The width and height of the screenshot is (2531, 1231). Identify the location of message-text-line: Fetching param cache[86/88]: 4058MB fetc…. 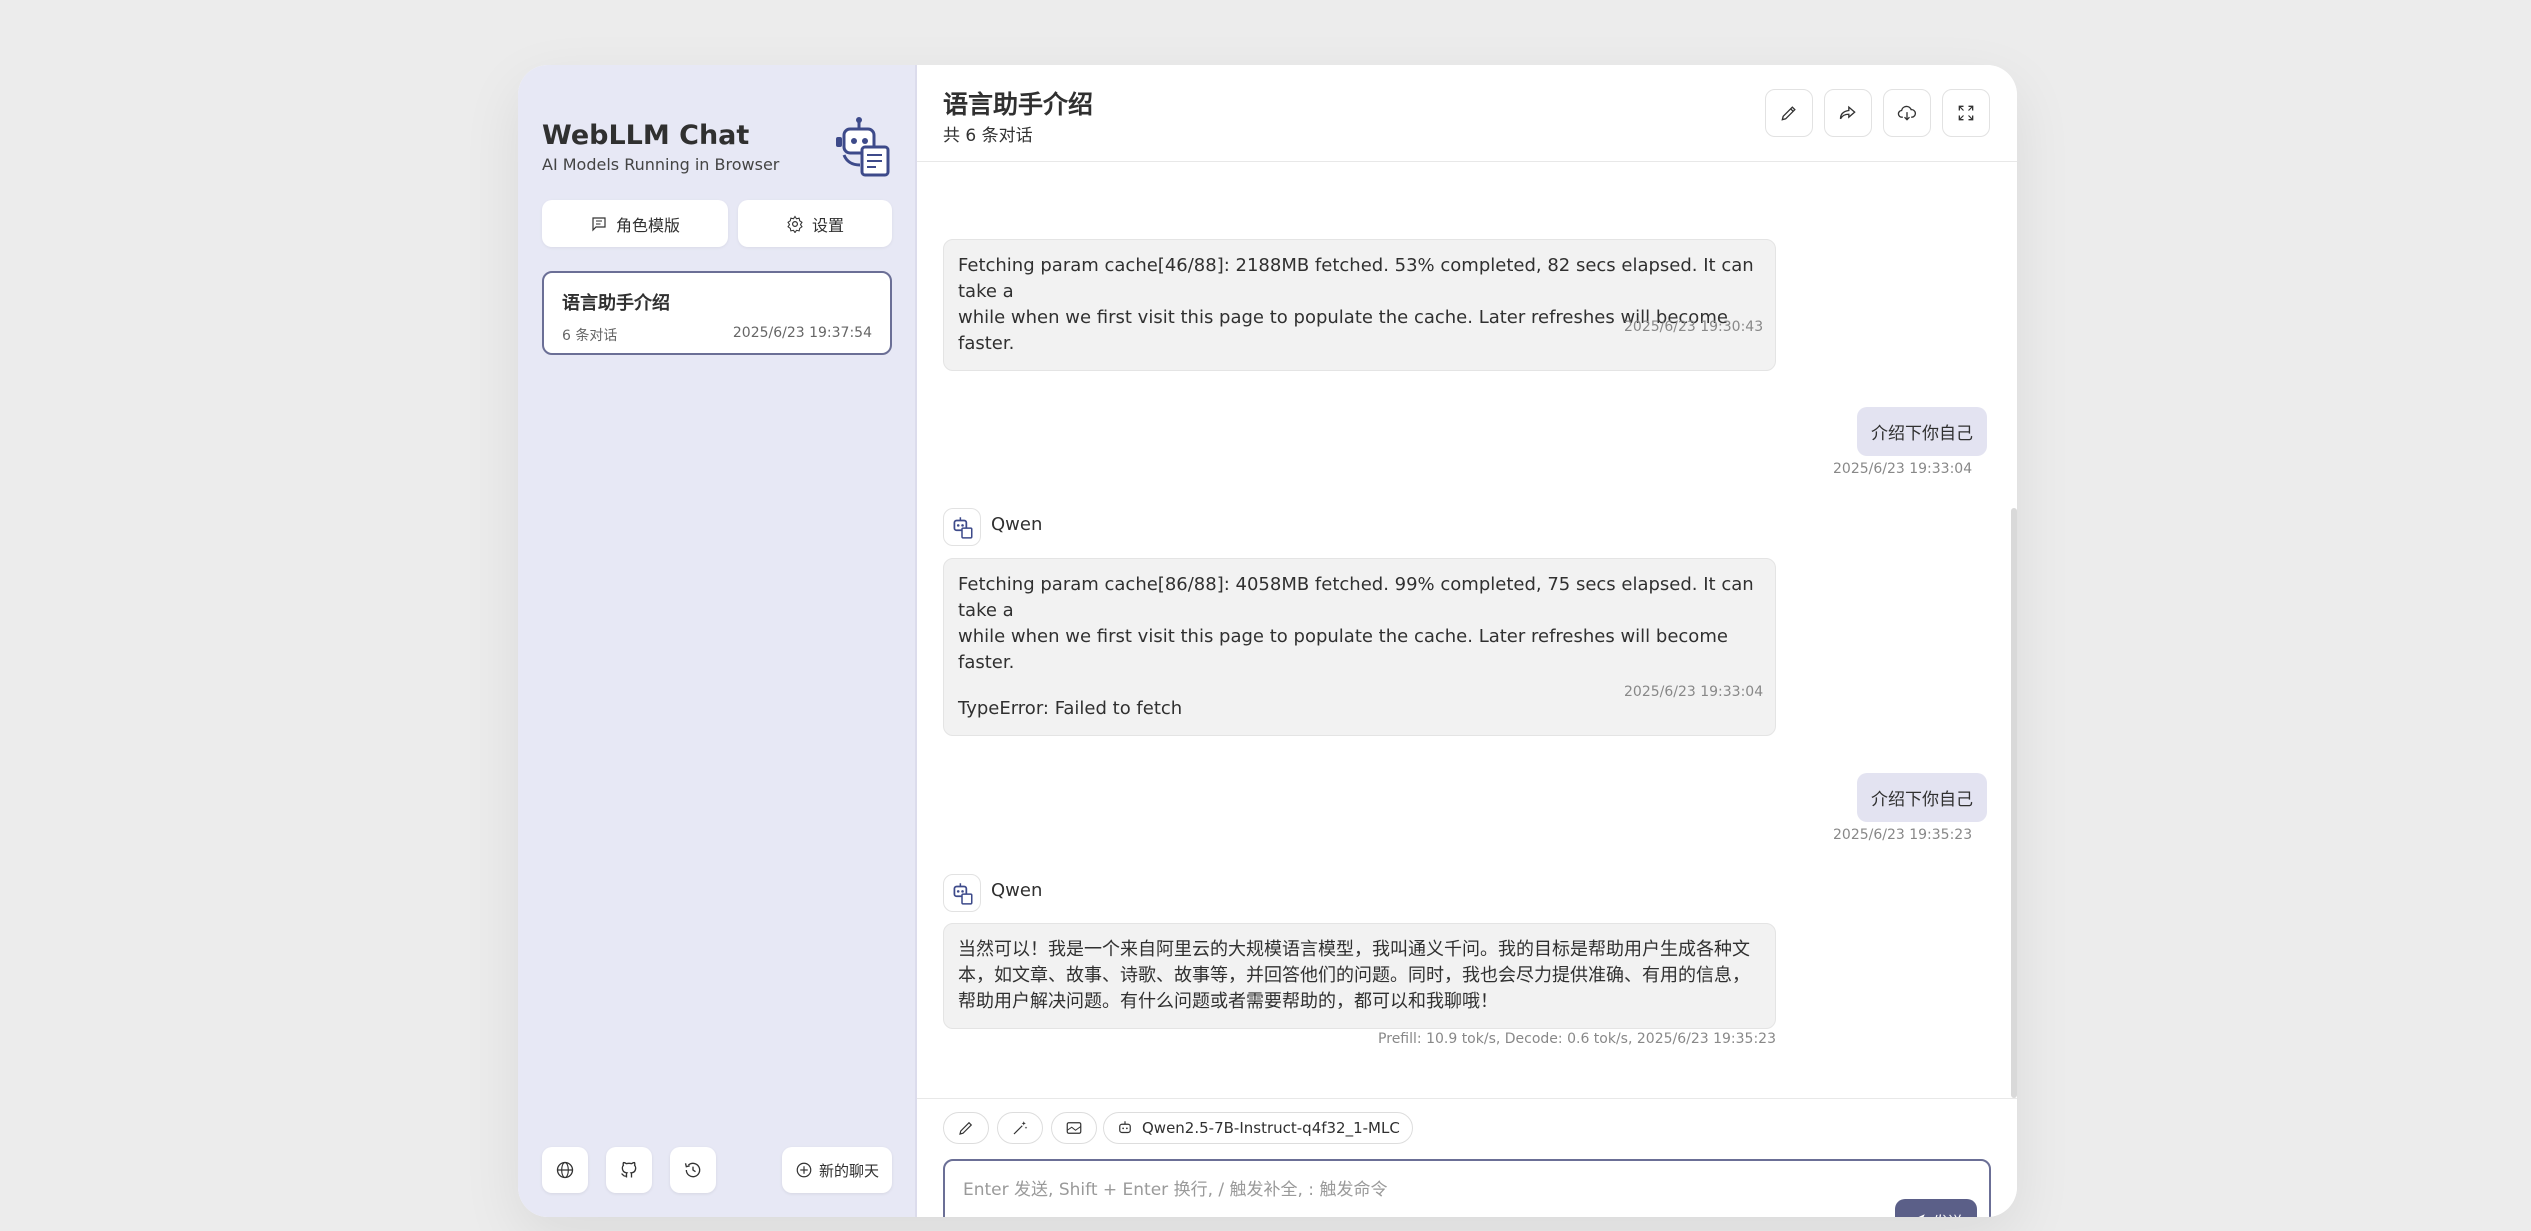
(1356, 597).